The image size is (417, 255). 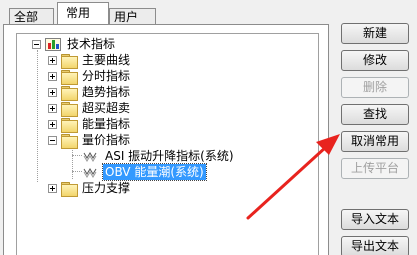 I want to click on tree-node-root: 技术指标, so click(x=74, y=44).